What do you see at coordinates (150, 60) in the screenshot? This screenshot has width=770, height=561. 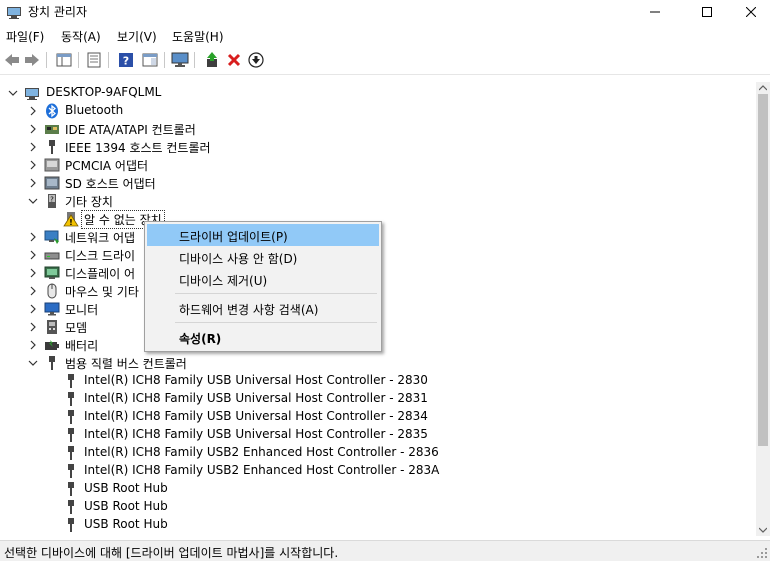 I see `action-pane-button` at bounding box center [150, 60].